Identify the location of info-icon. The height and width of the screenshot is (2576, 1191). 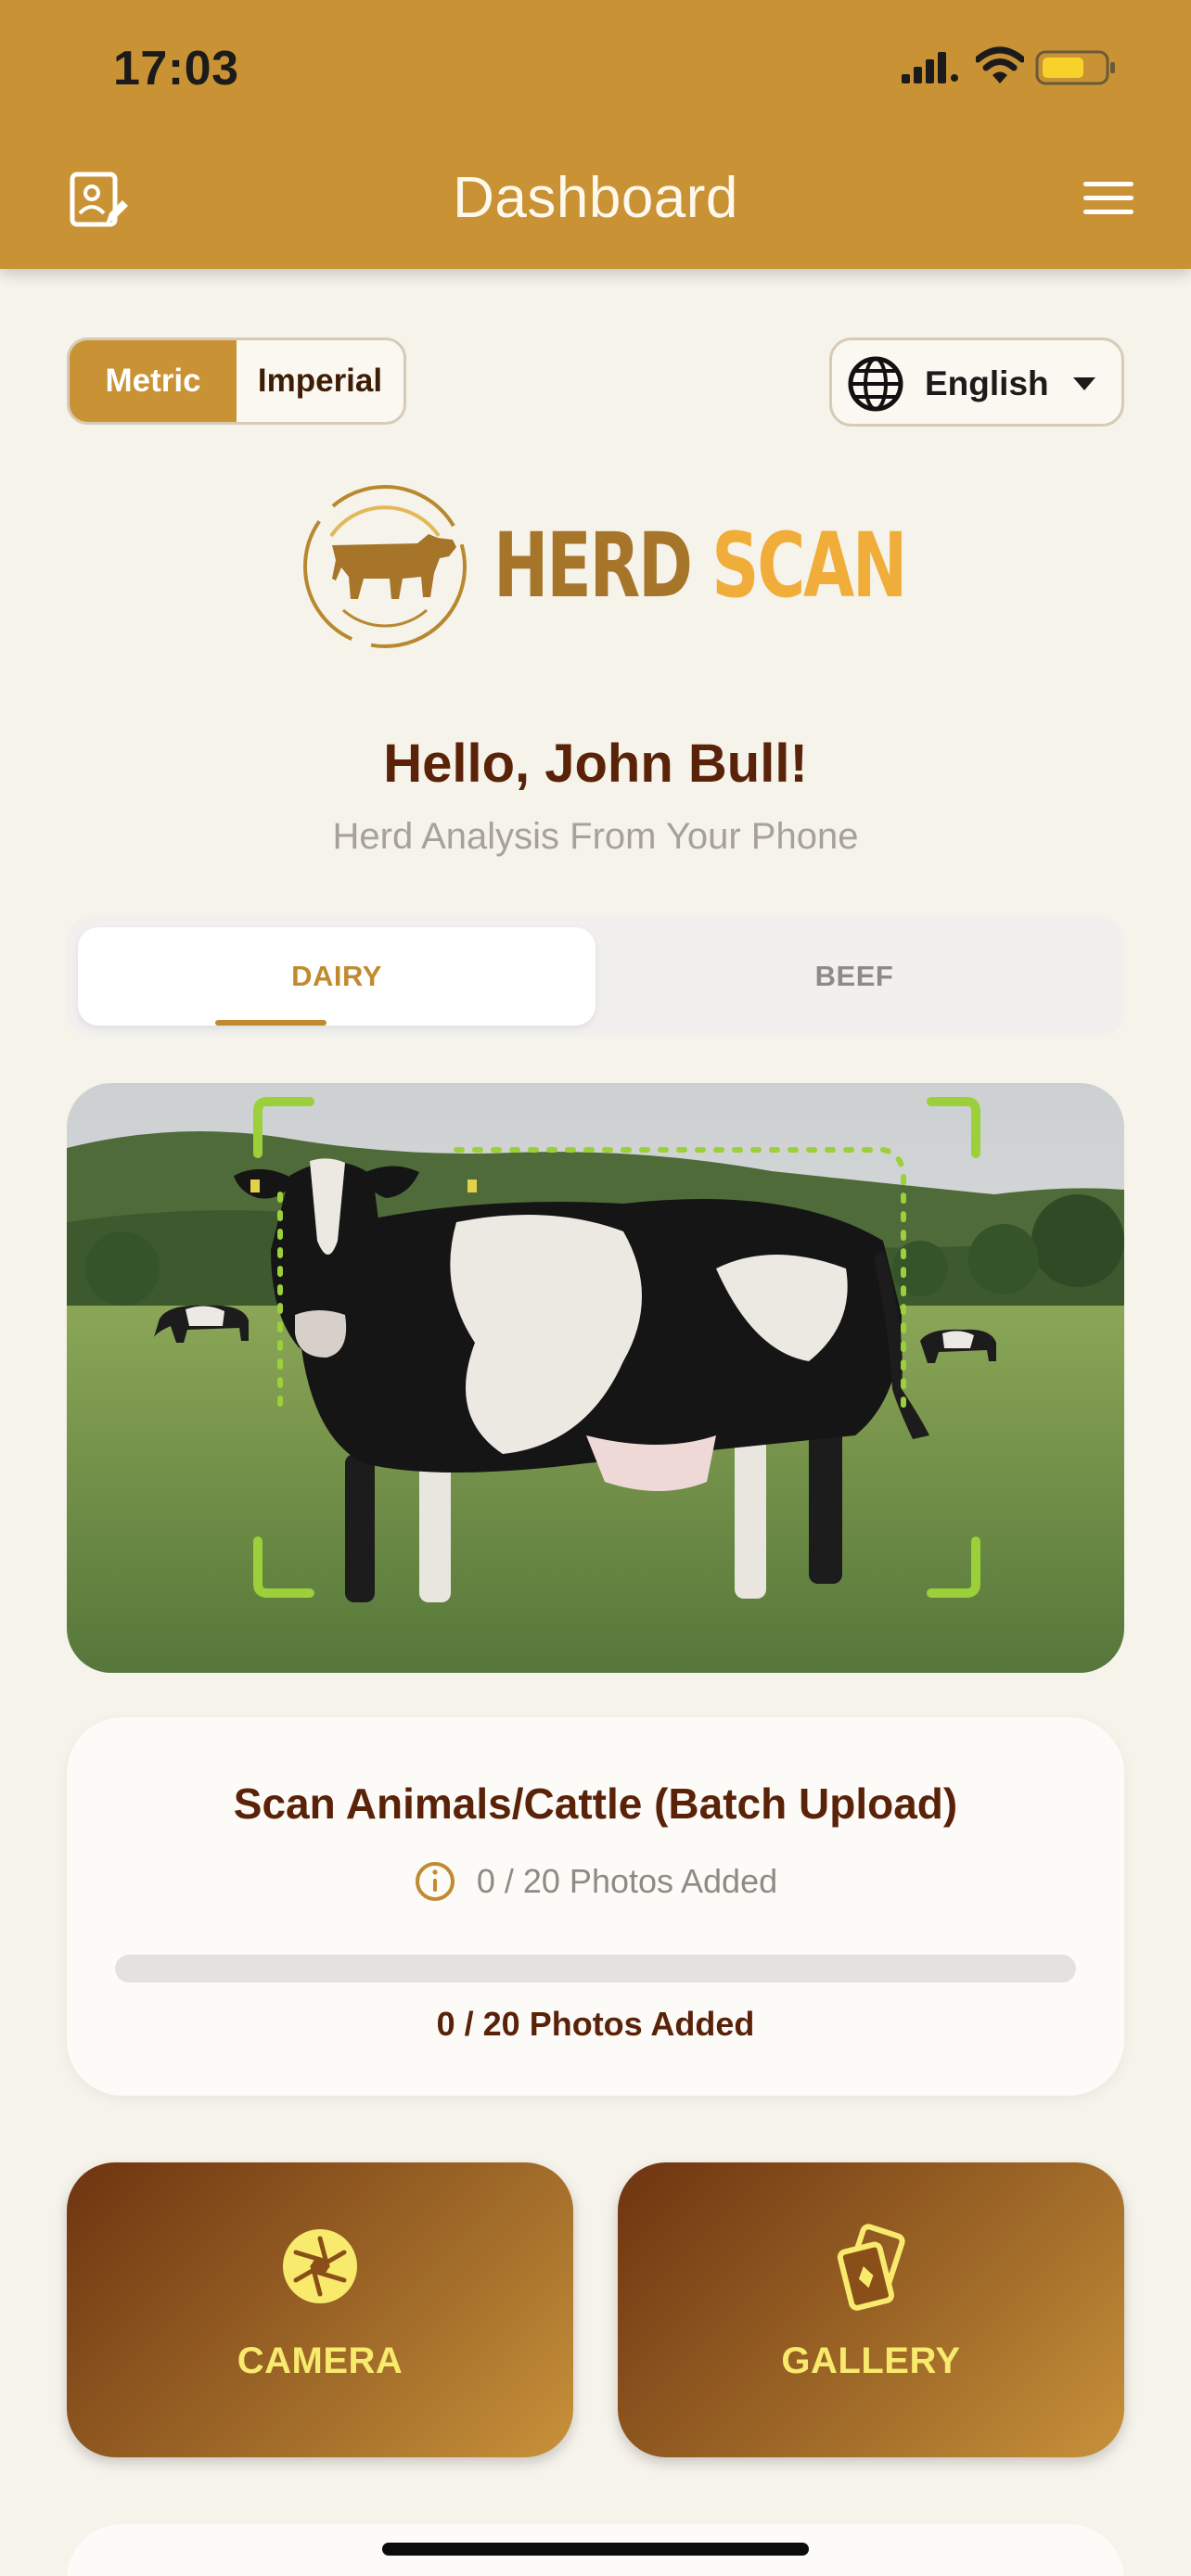
(435, 1881).